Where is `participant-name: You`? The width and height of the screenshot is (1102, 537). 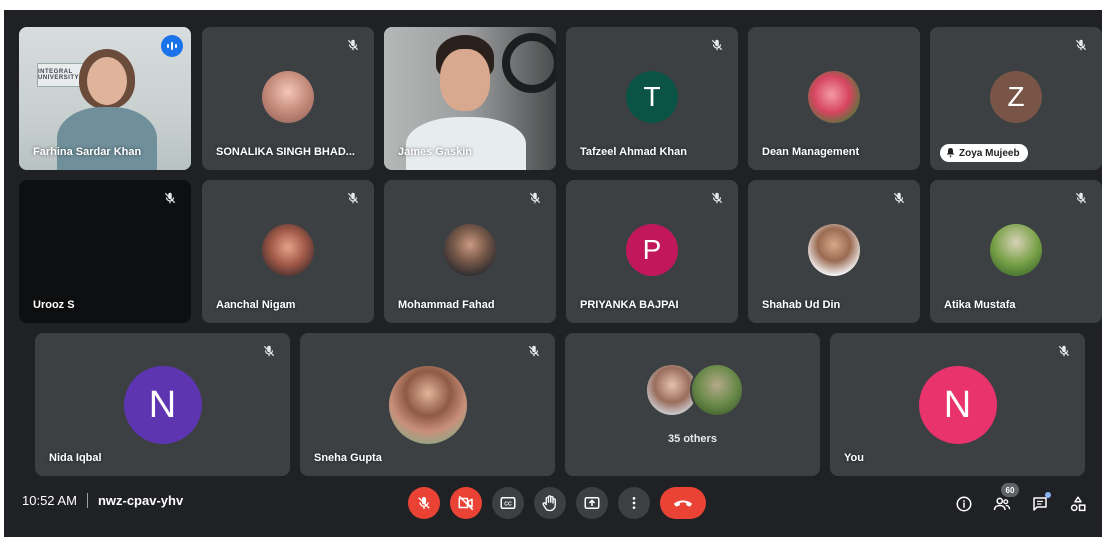 participant-name: You is located at coordinates (854, 458).